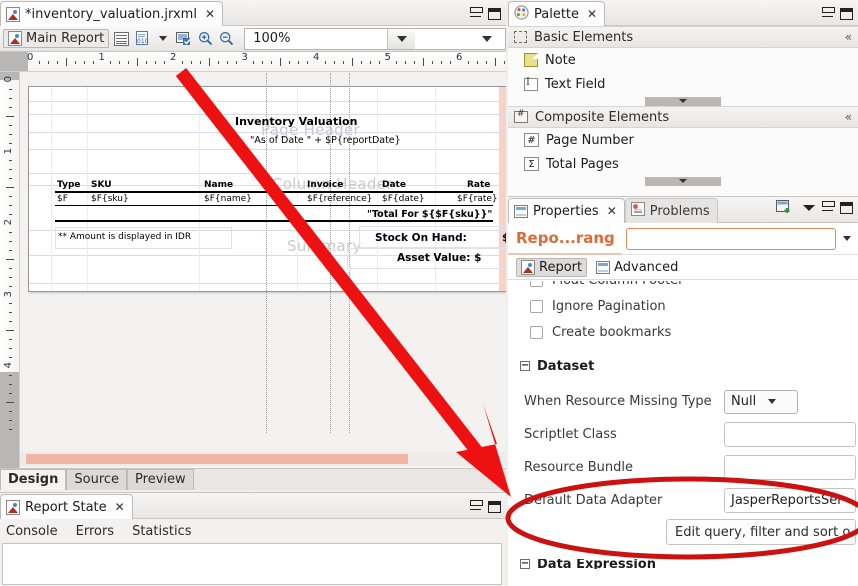 The width and height of the screenshot is (858, 586). I want to click on palette-section-composite-elements: Composite Elements «, so click(683, 117).